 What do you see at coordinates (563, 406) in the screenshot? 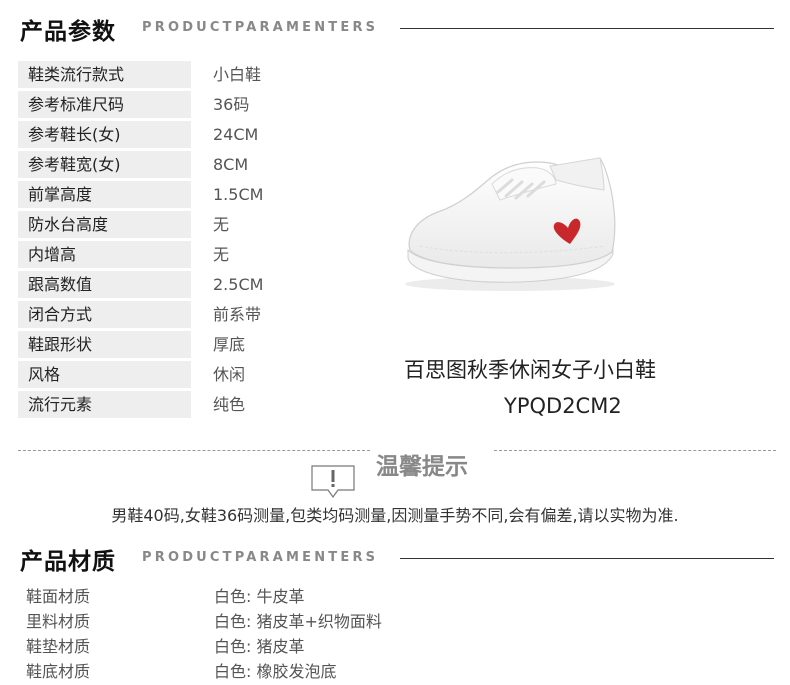
I see `product-model-number: YPQD2CM2` at bounding box center [563, 406].